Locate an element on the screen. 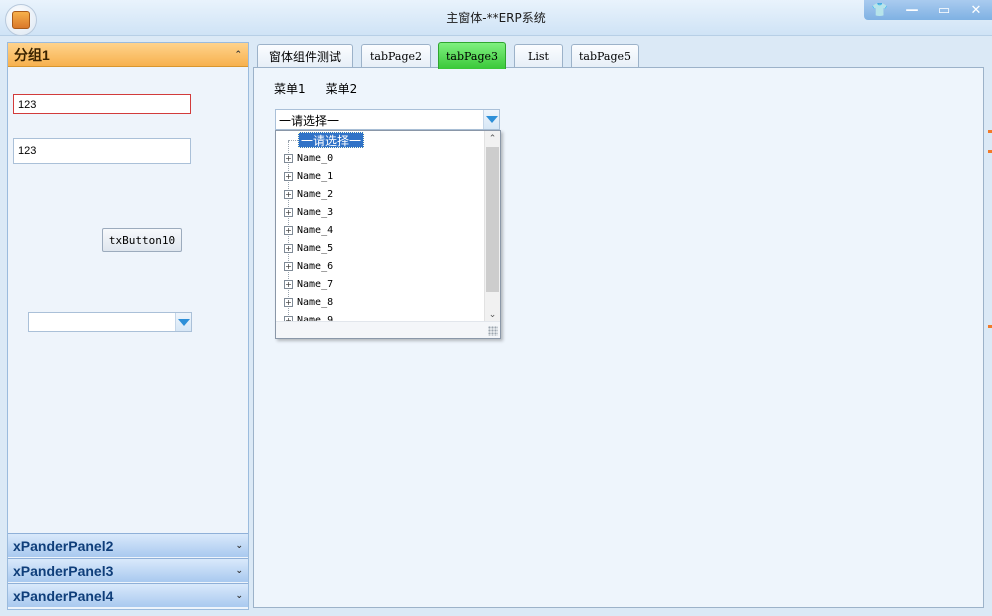  tab-form-components: 窗体组件测试 is located at coordinates (305, 56).